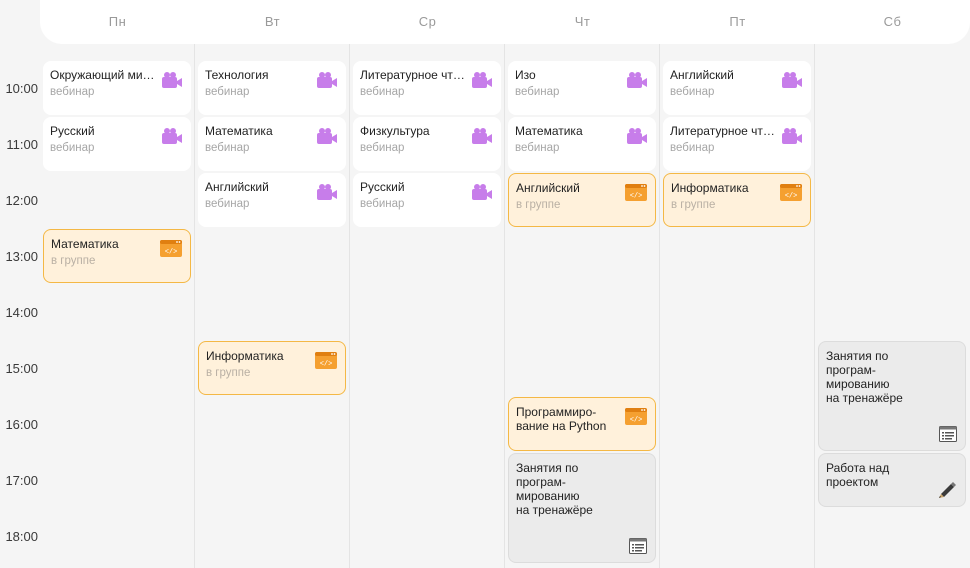 This screenshot has height=568, width=970. I want to click on time-label: 11:00, so click(22, 144).